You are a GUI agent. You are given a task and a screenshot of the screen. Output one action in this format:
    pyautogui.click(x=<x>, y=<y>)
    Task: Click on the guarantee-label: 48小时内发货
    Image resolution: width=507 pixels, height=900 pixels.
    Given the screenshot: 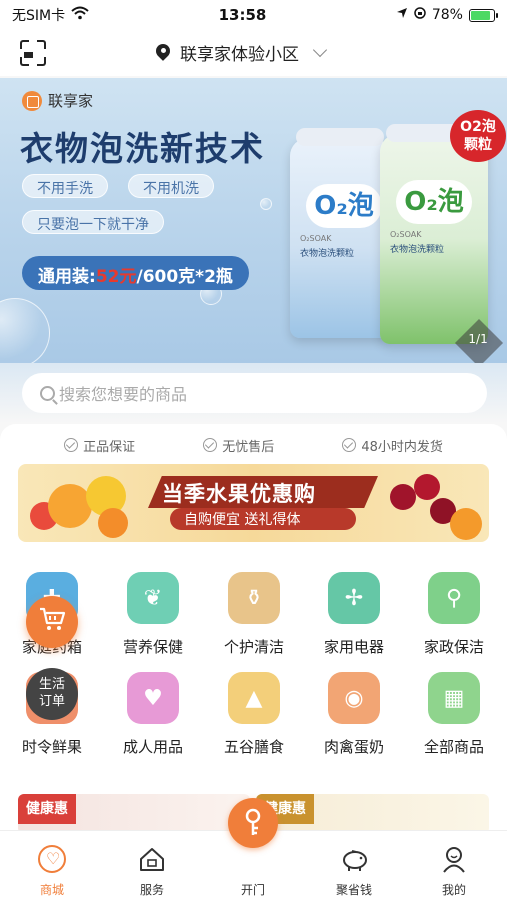 What is the action you would take?
    pyautogui.click(x=402, y=447)
    